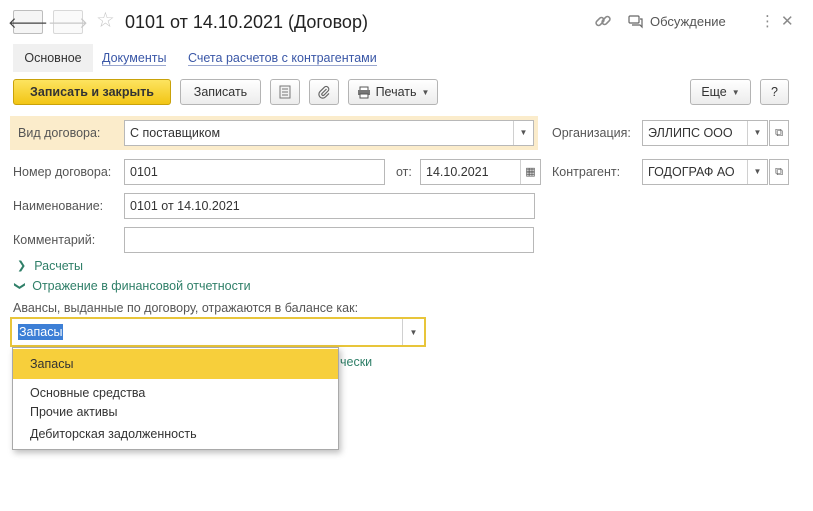  I want to click on group-reporting-label: Отражение в финансовой отчетности, so click(141, 286).